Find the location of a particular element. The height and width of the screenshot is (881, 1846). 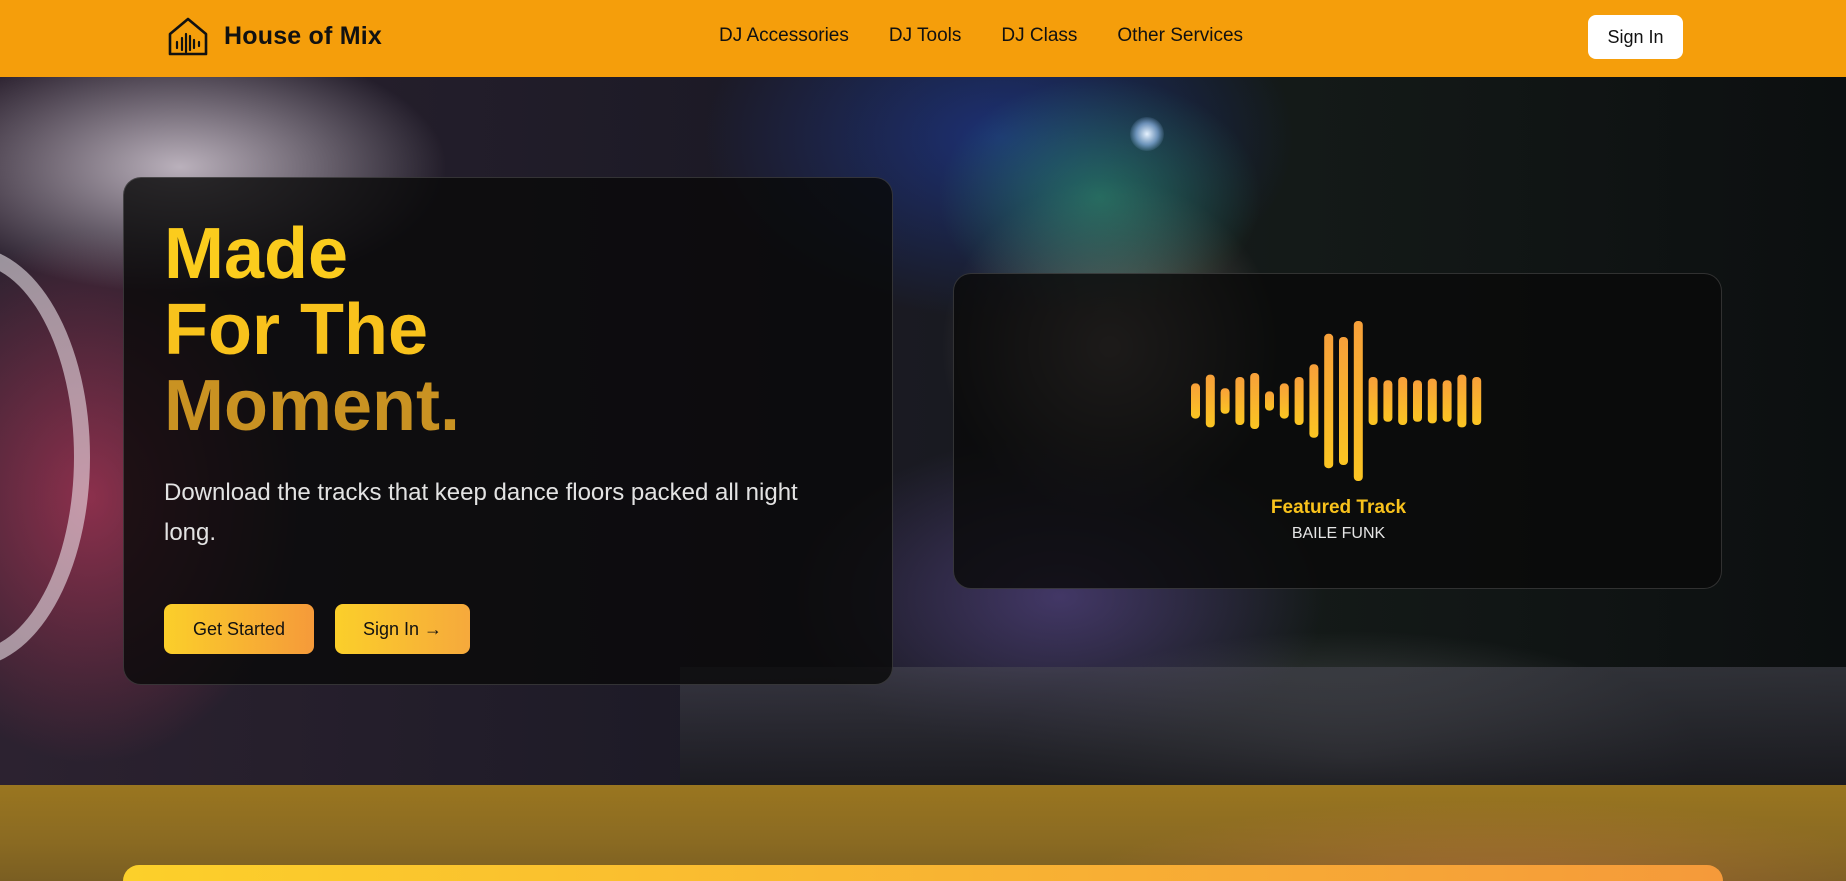

headline-line-3: Moment. is located at coordinates (312, 406).